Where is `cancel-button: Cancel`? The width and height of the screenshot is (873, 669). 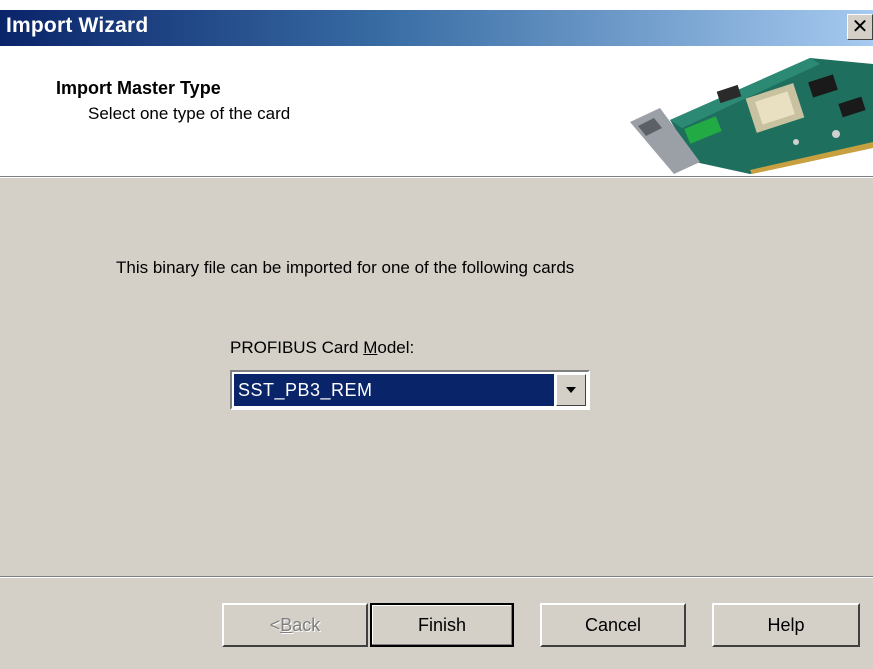
cancel-button: Cancel is located at coordinates (613, 625).